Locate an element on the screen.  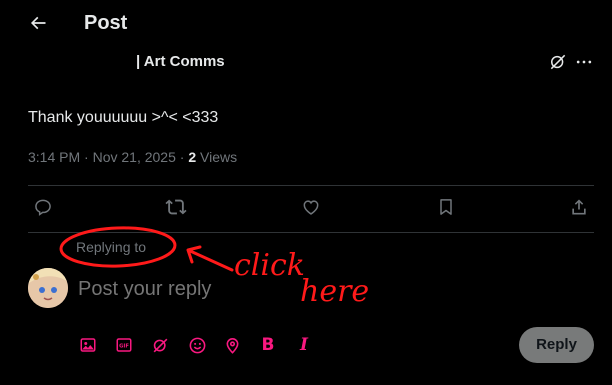
gif-icon: GIF is located at coordinates (124, 345).